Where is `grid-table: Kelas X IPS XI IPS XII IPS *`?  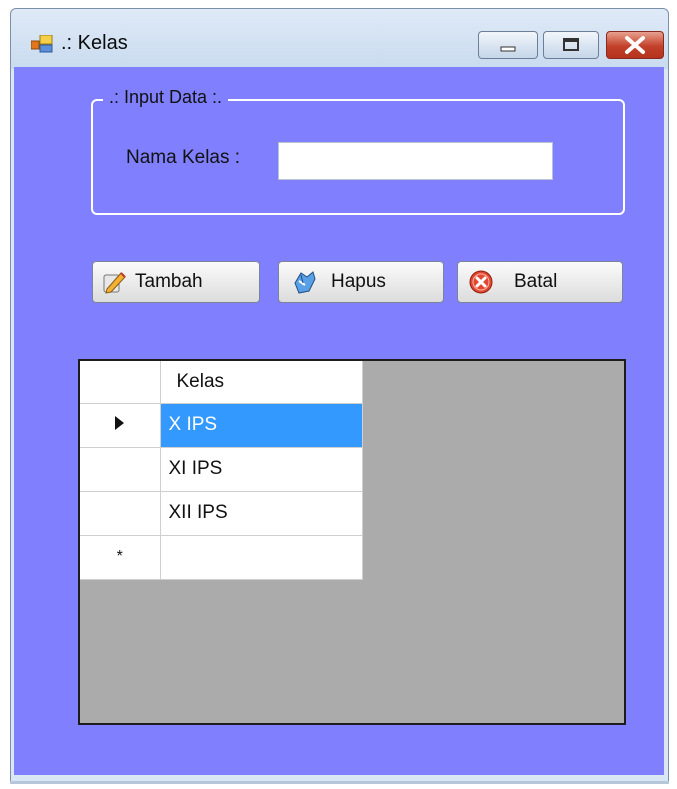
grid-table: Kelas X IPS XI IPS XII IPS * is located at coordinates (221, 470).